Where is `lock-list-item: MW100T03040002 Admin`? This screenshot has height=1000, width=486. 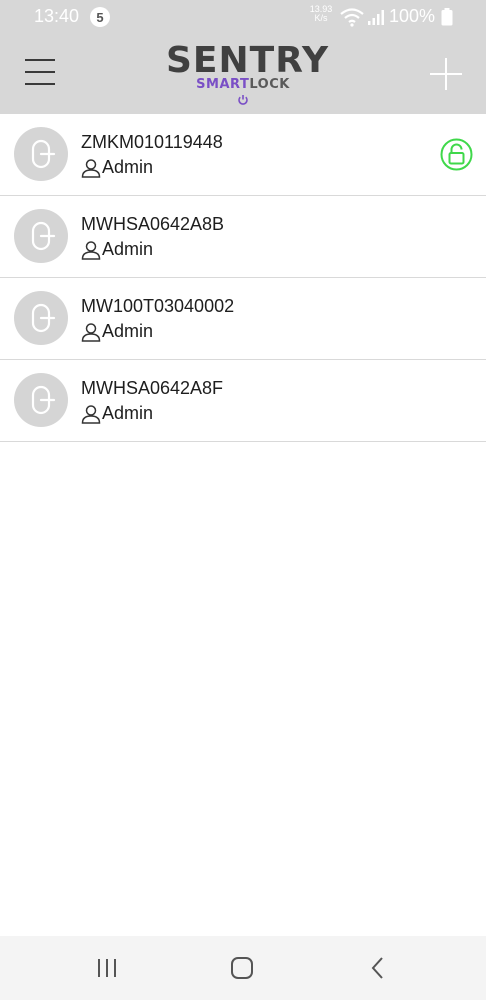
lock-list-item: MW100T03040002 Admin is located at coordinates (243, 319).